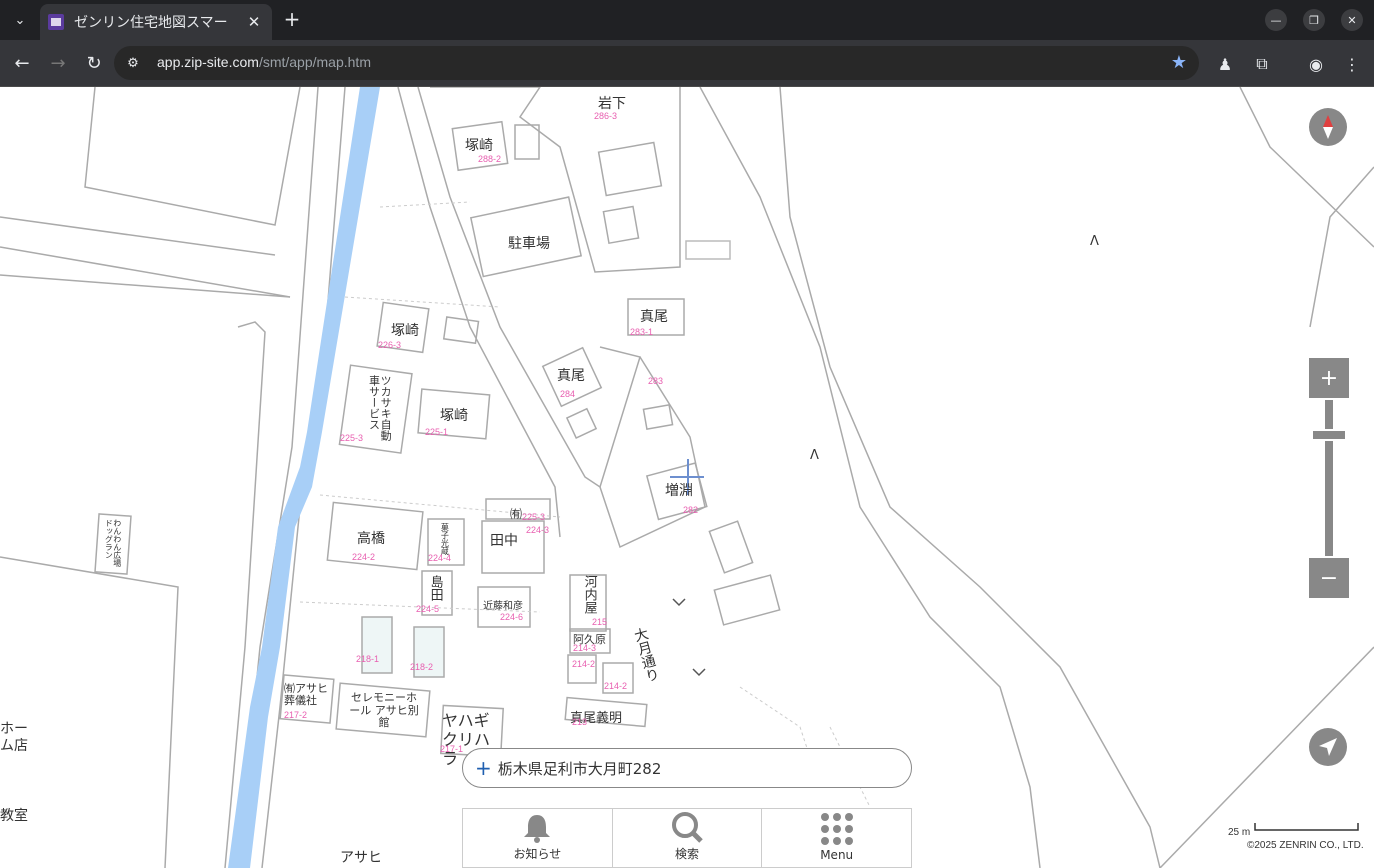 The image size is (1374, 868). Describe the element at coordinates (503, 606) in the screenshot. I see `map-label: 近藤和彦` at that location.